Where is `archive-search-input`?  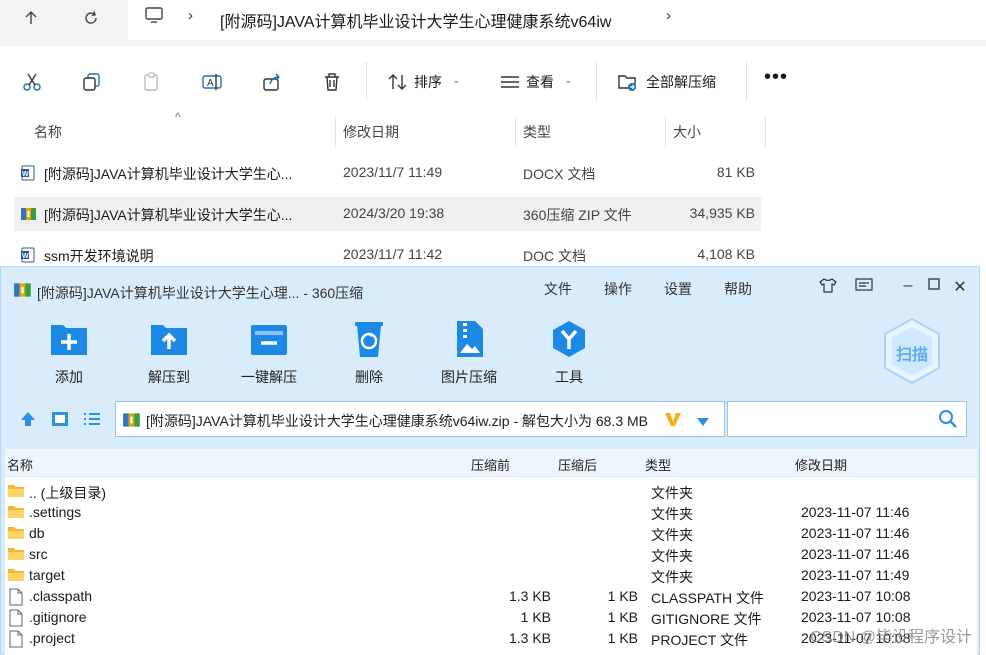 archive-search-input is located at coordinates (847, 419).